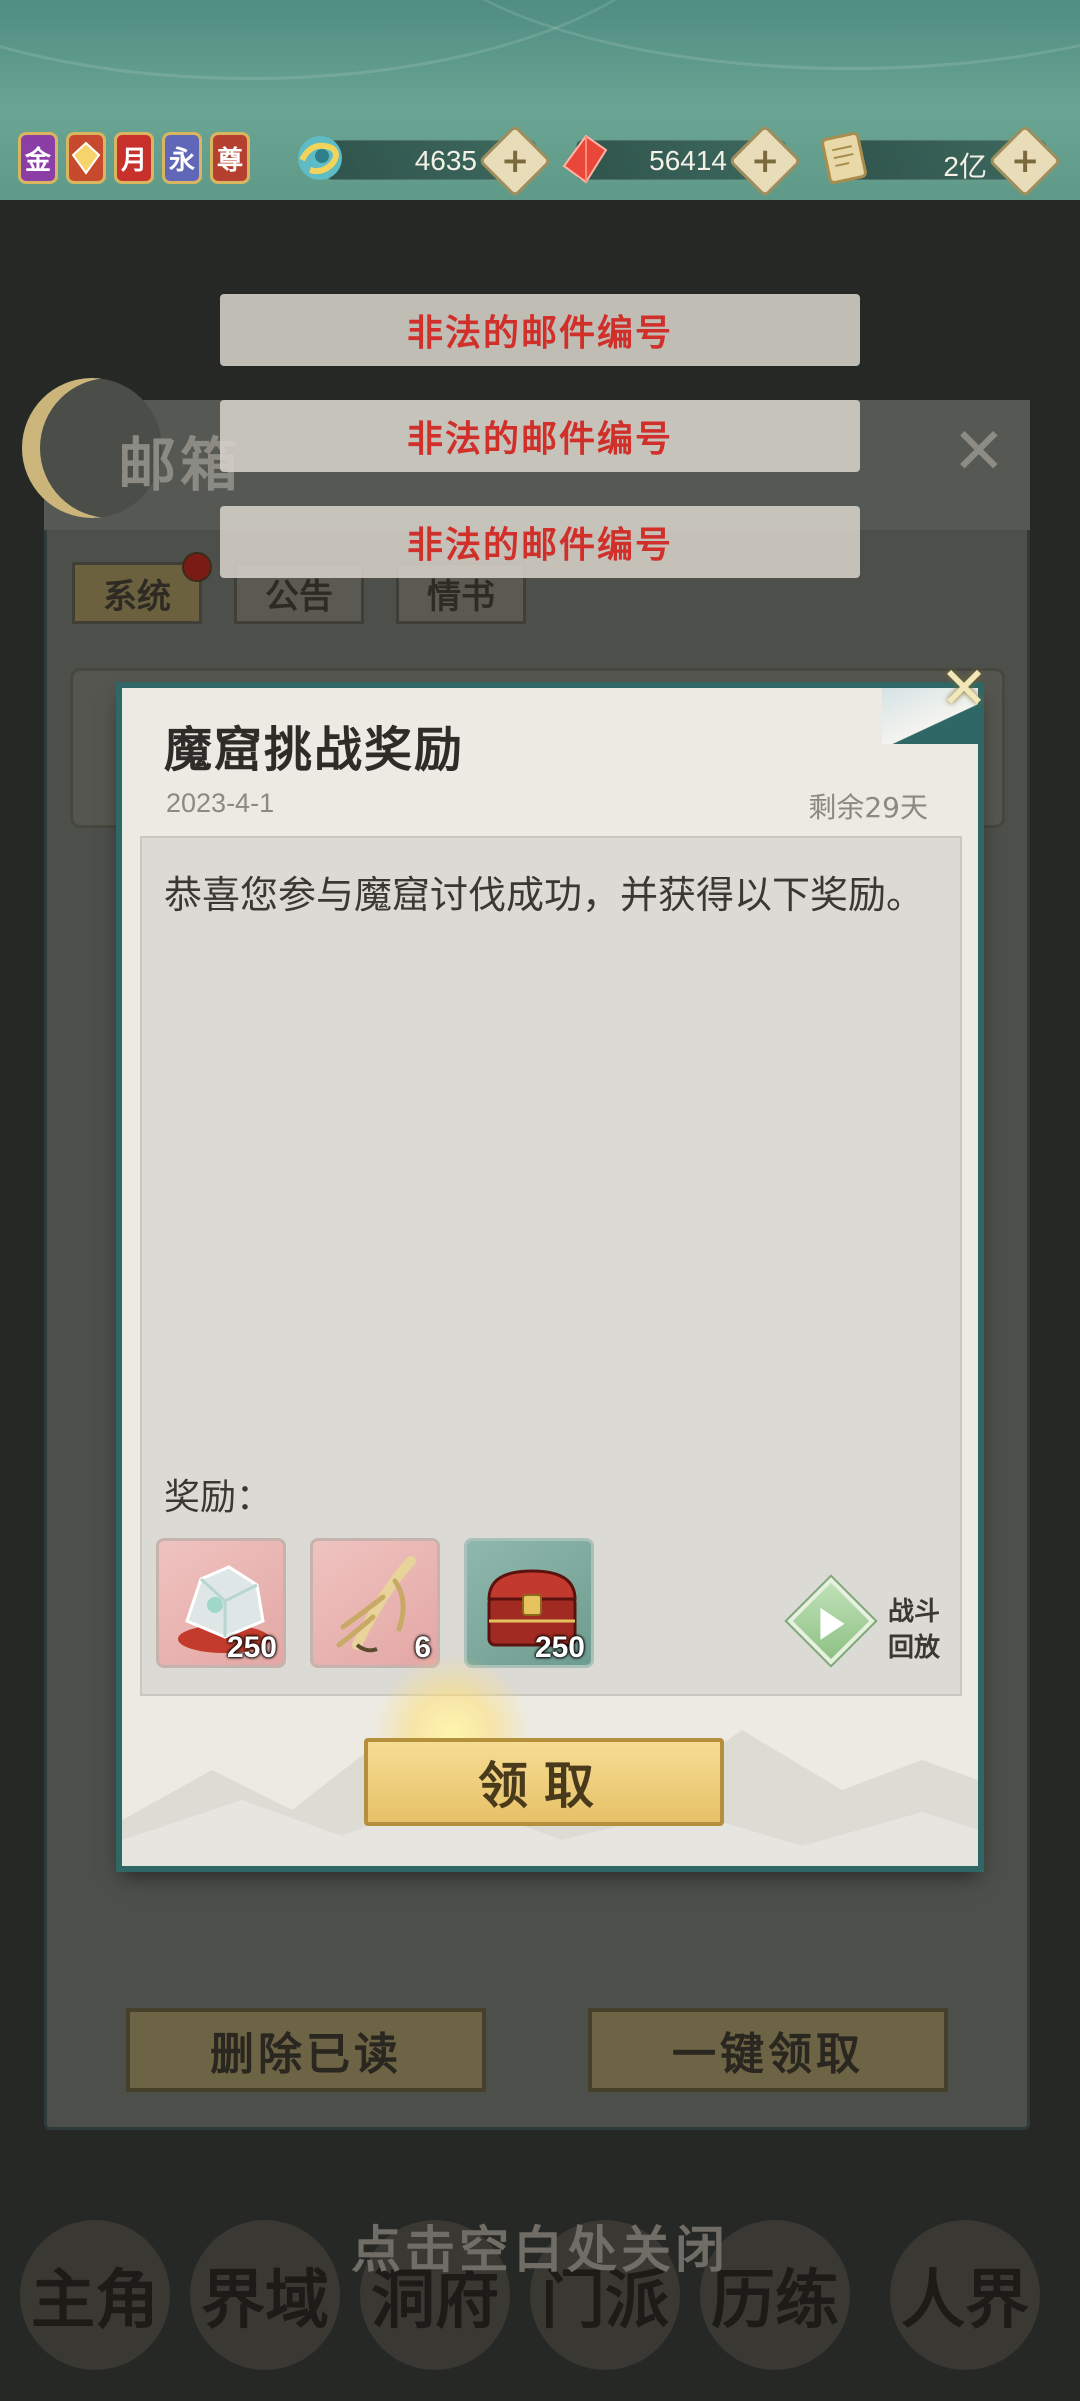  What do you see at coordinates (979, 452) in the screenshot?
I see `mailbox-close-icon: ✕` at bounding box center [979, 452].